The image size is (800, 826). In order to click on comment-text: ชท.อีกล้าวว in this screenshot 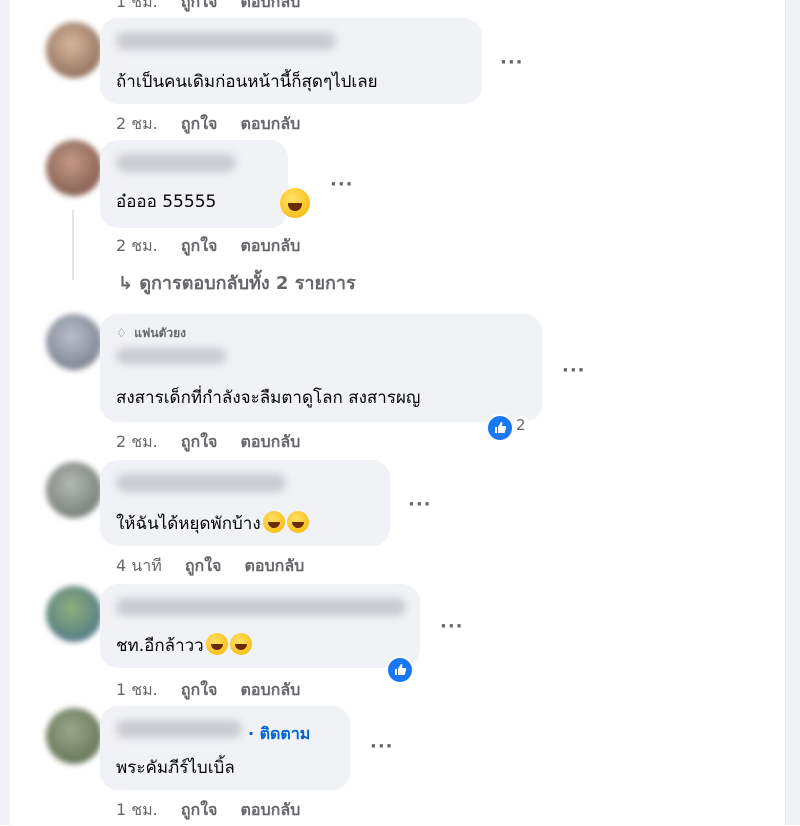, I will do `click(184, 645)`.